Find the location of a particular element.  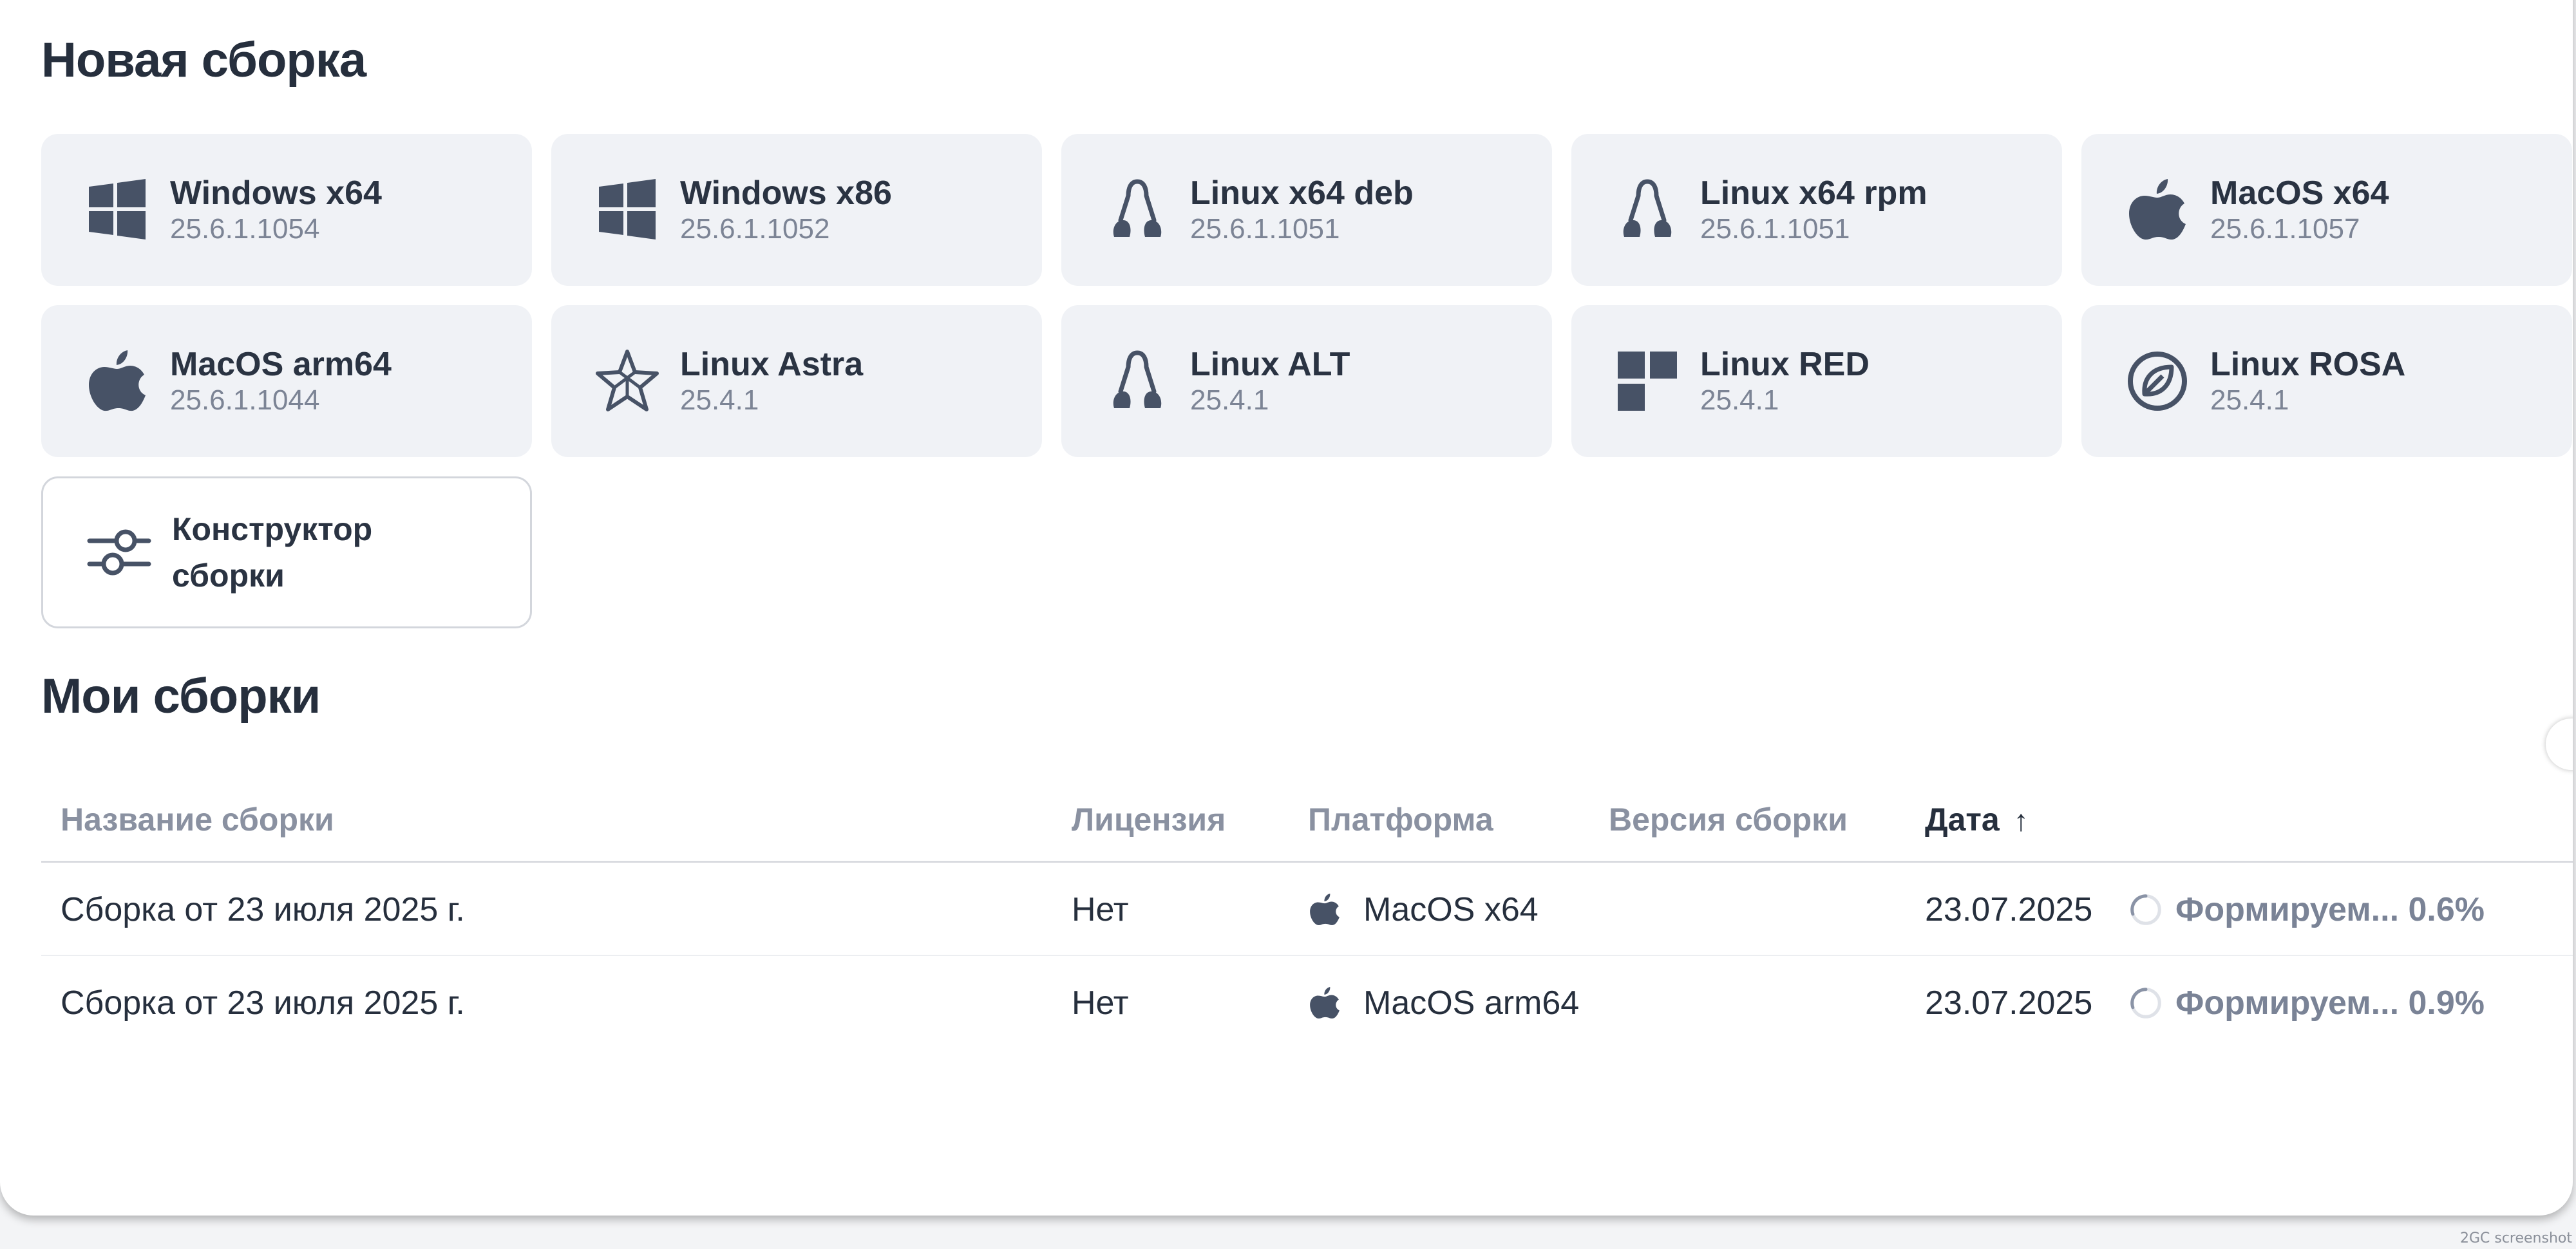

platform-card-macos-arm64: MacOS arm64 25.6.1.1044 is located at coordinates (286, 381).